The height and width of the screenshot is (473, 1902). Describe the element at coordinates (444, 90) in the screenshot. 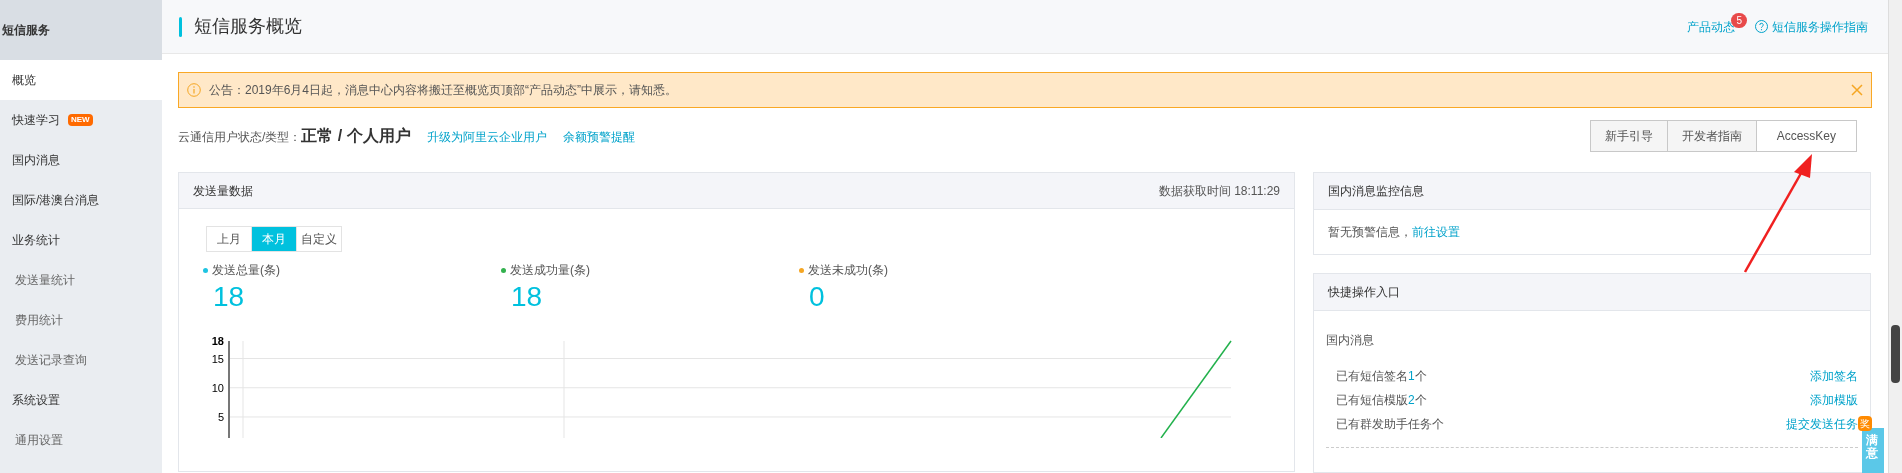

I see `notice-text: 公告：2019年6月4日起，消息中心内容将搬迁至概览页顶部“产品动态”中展示，请知悉。` at that location.